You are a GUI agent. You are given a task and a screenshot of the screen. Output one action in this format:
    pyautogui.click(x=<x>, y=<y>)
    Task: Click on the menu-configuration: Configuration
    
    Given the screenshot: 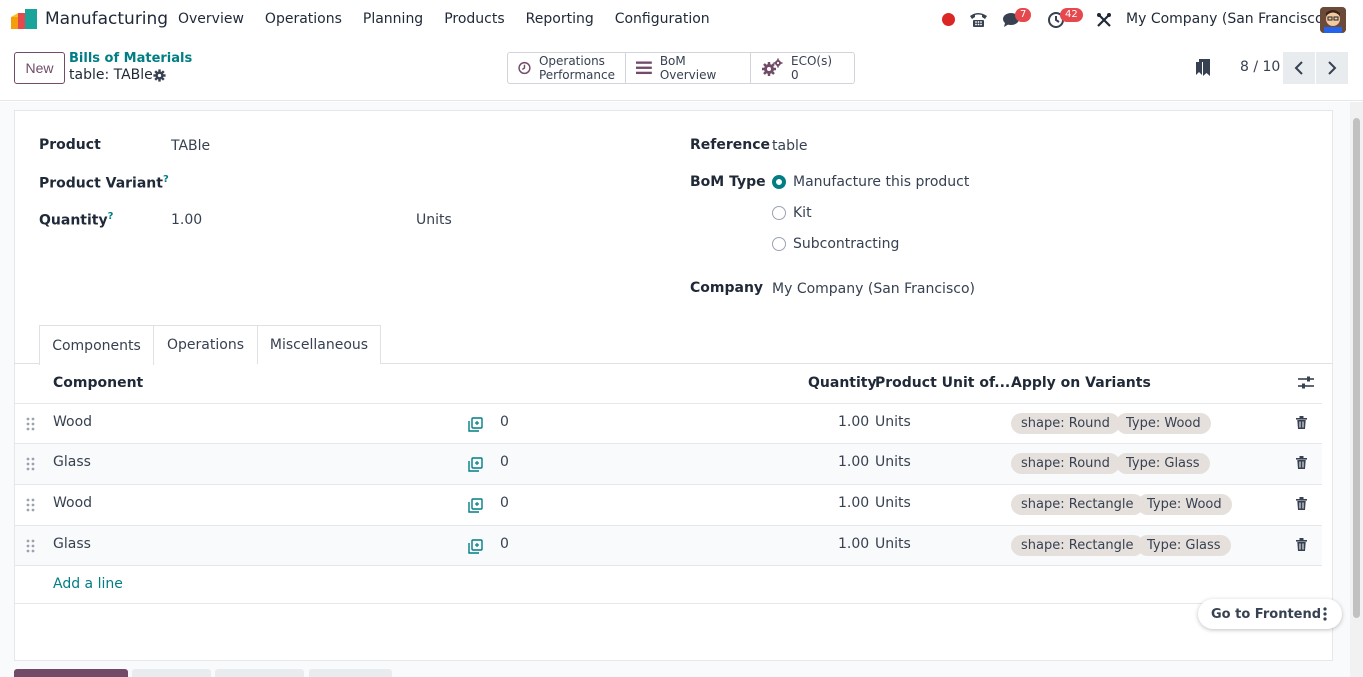 What is the action you would take?
    pyautogui.click(x=662, y=19)
    